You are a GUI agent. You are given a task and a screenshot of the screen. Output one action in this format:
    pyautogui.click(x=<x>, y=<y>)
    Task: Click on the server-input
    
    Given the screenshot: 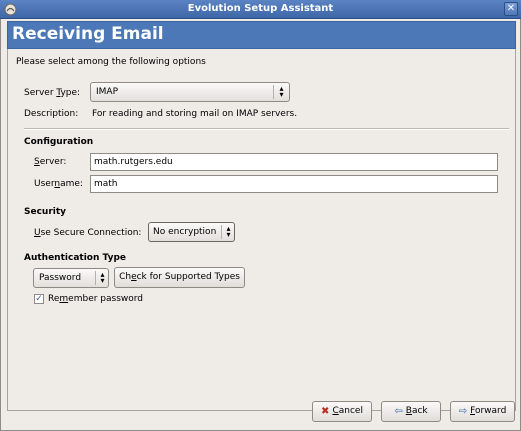 What is the action you would take?
    pyautogui.click(x=294, y=162)
    